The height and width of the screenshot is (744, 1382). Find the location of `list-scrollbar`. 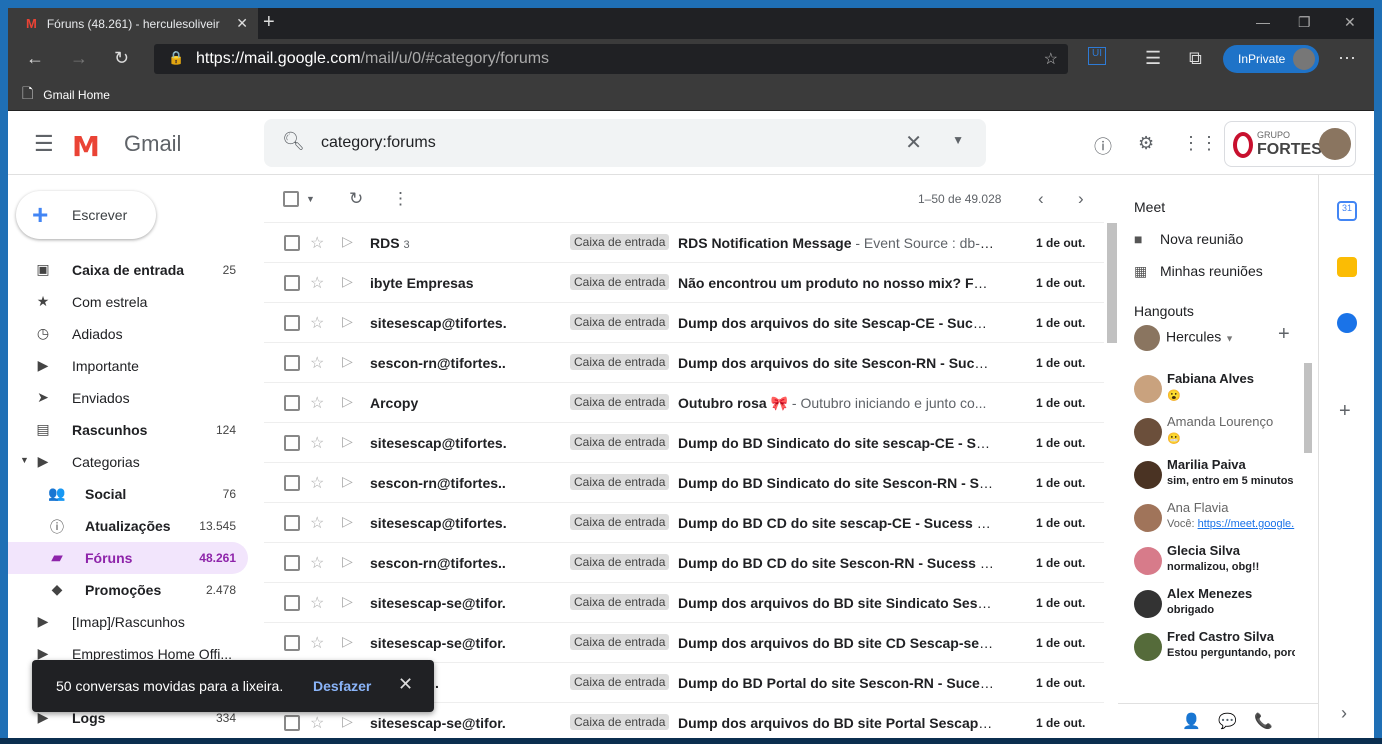

list-scrollbar is located at coordinates (1112, 283).